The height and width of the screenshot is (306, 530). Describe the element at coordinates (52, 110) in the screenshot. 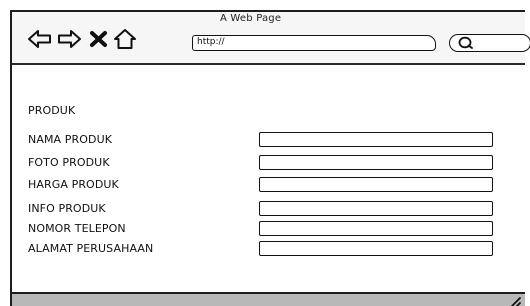

I see `form-title: PRODUK` at that location.